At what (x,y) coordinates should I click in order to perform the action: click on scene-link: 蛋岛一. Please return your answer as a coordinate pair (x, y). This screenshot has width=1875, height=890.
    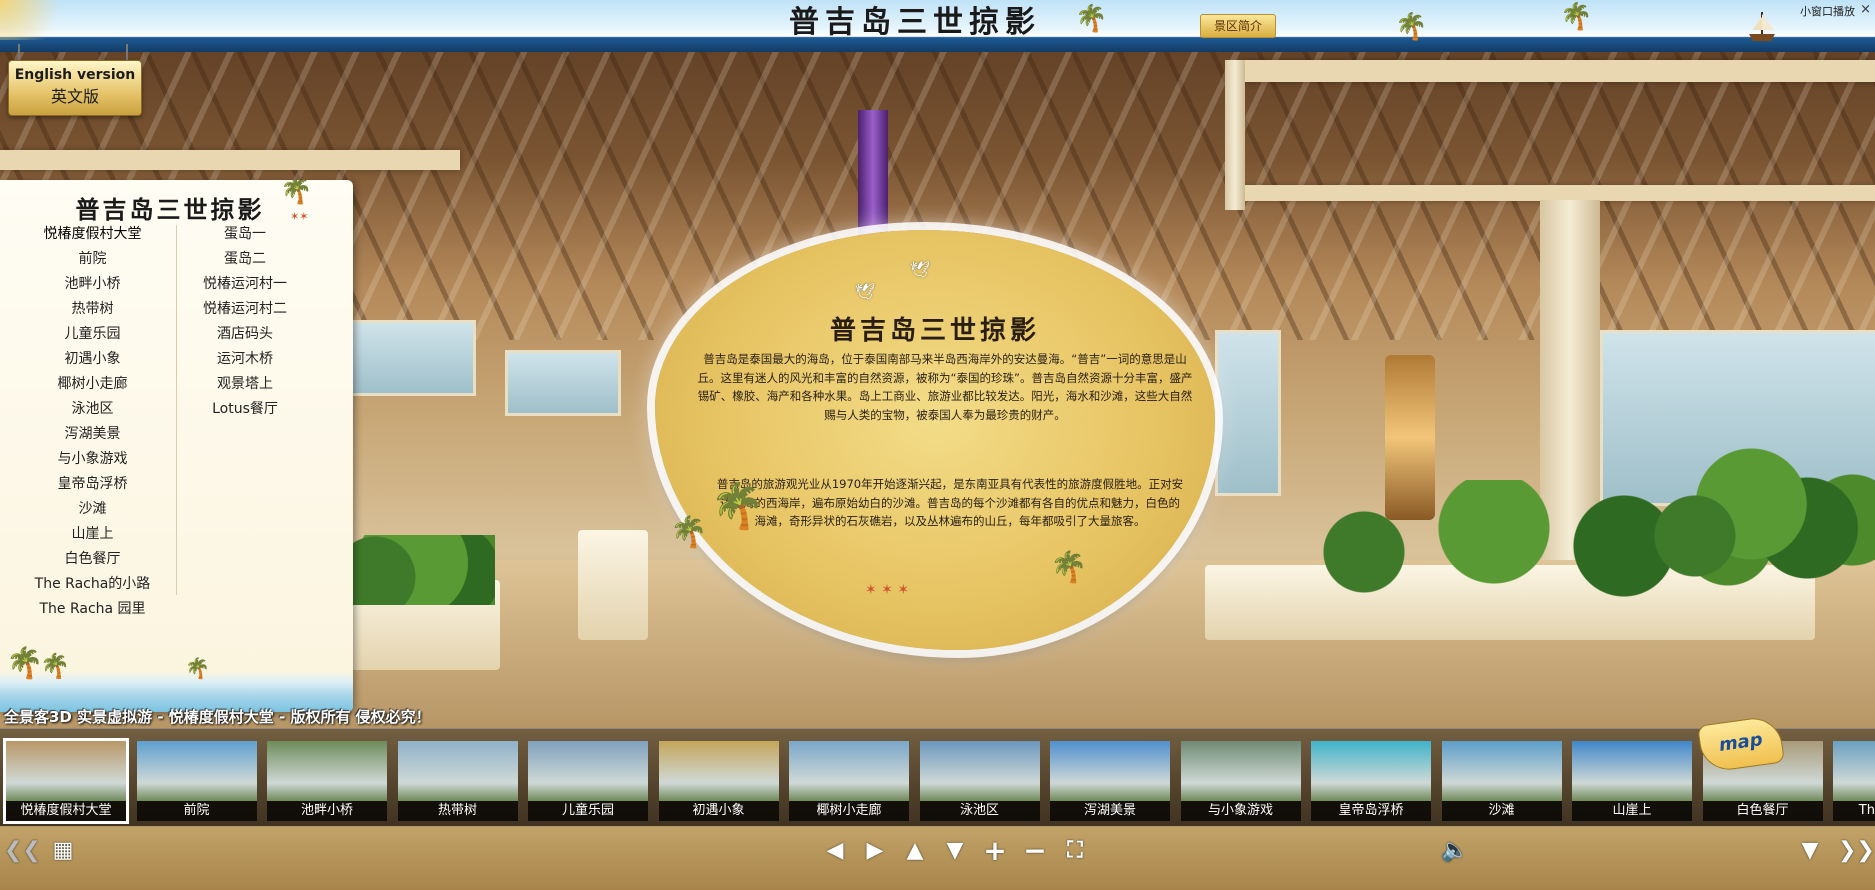
    Looking at the image, I should click on (245, 234).